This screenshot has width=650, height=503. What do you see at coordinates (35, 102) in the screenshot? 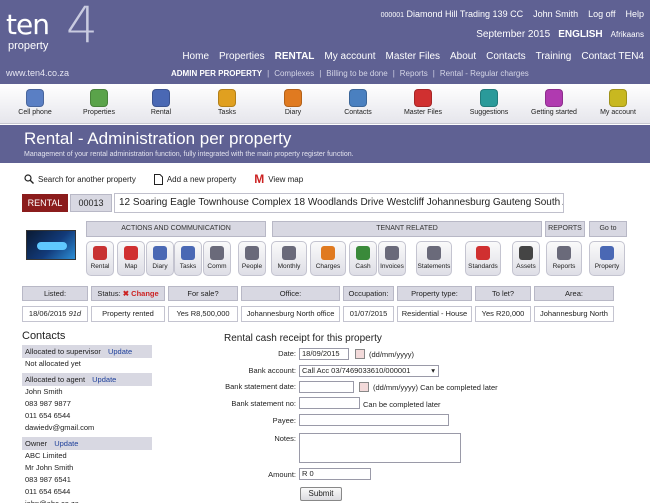
I see `toolbar-item-0: Cell phone` at bounding box center [35, 102].